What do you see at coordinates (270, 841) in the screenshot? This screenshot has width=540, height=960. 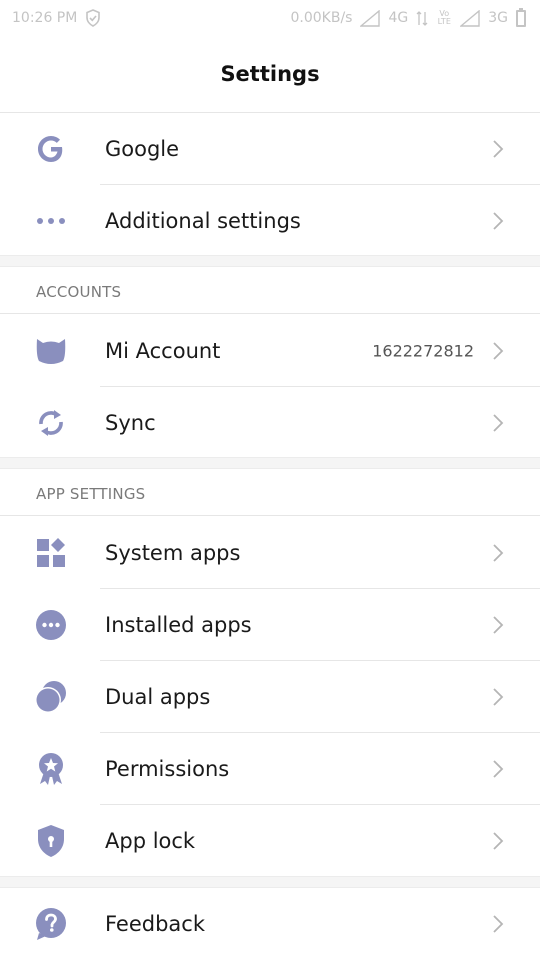 I see `settings-item-app-lock: App lock` at bounding box center [270, 841].